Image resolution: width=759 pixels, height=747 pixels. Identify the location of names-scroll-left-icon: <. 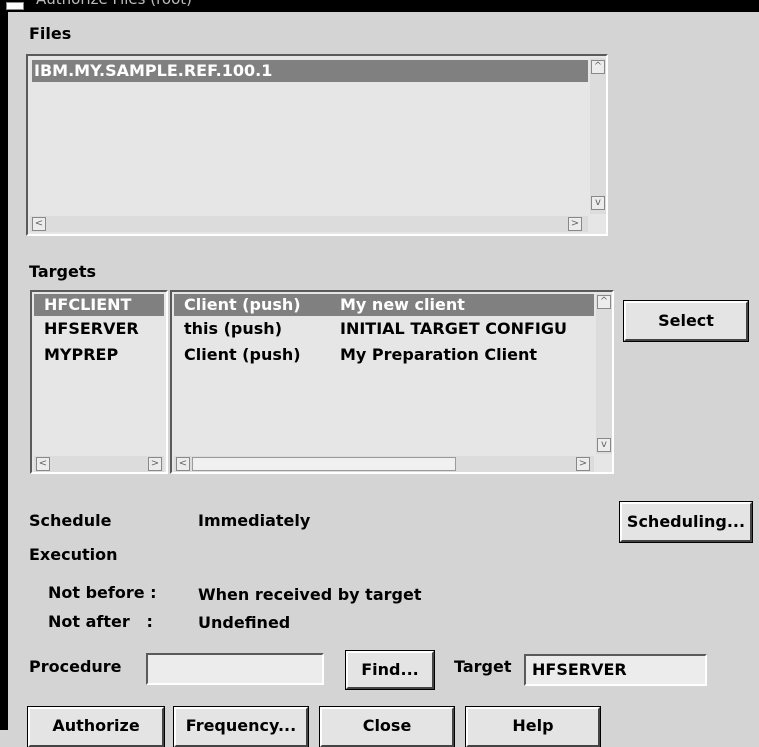
(43, 464).